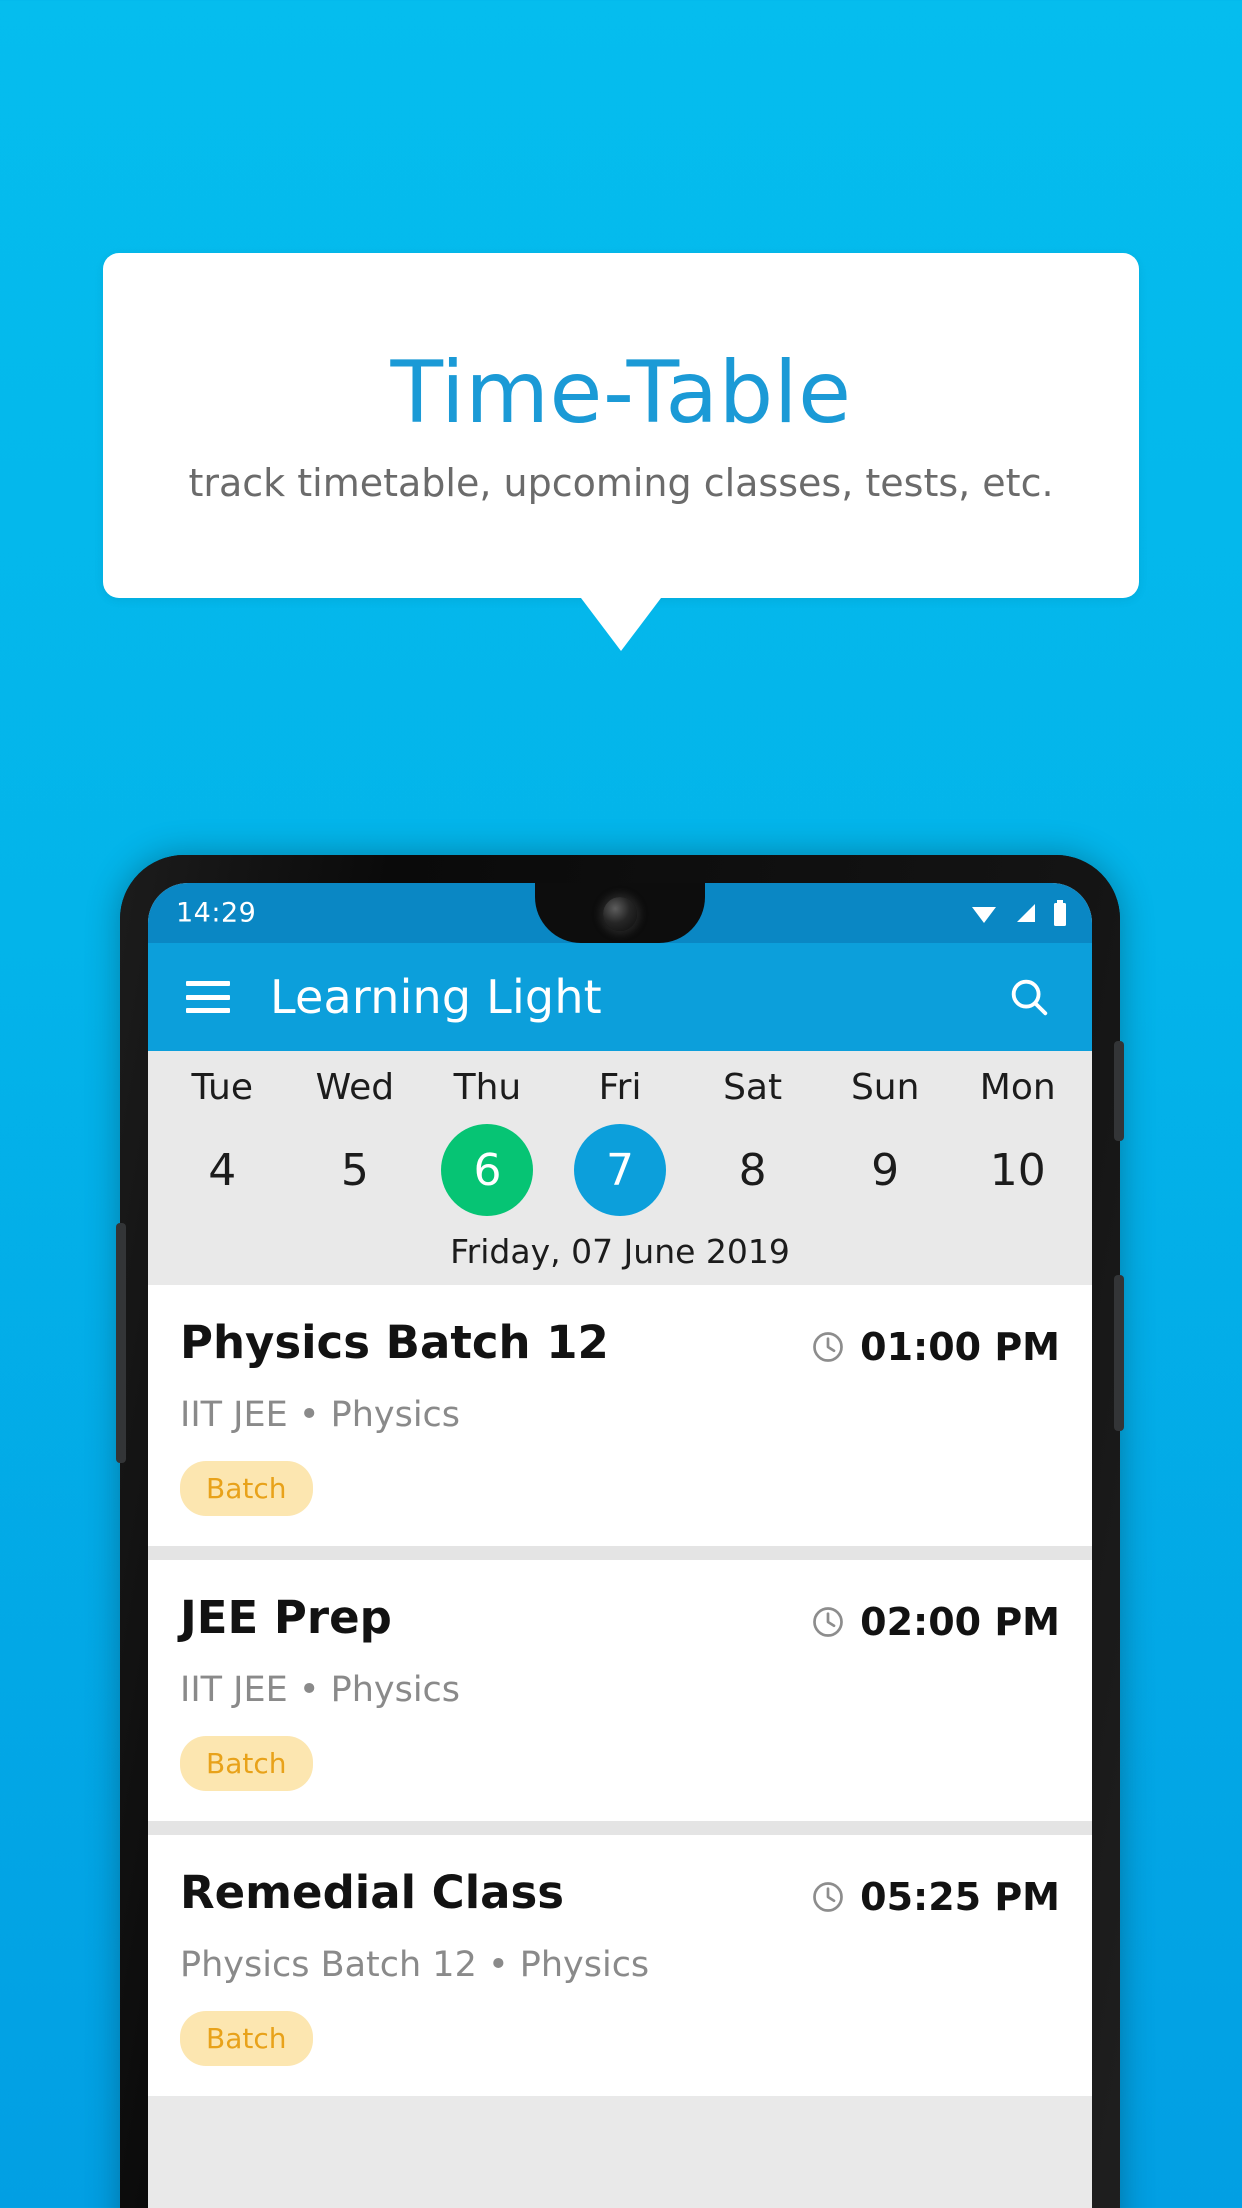  Describe the element at coordinates (394, 1342) in the screenshot. I see `event-title: Physics Batch 12` at that location.